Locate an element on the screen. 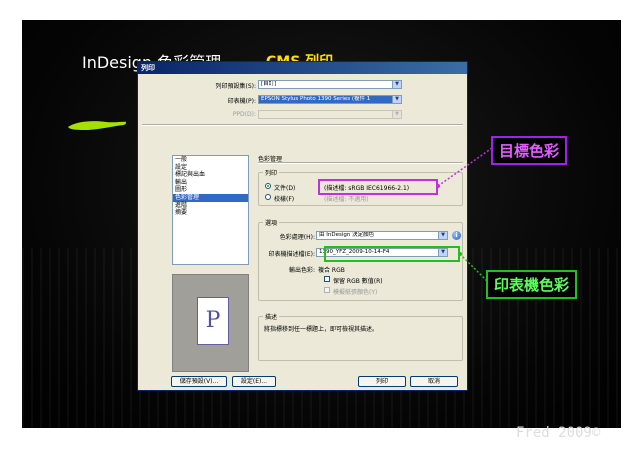  printer-callout-dot is located at coordinates (460, 254).